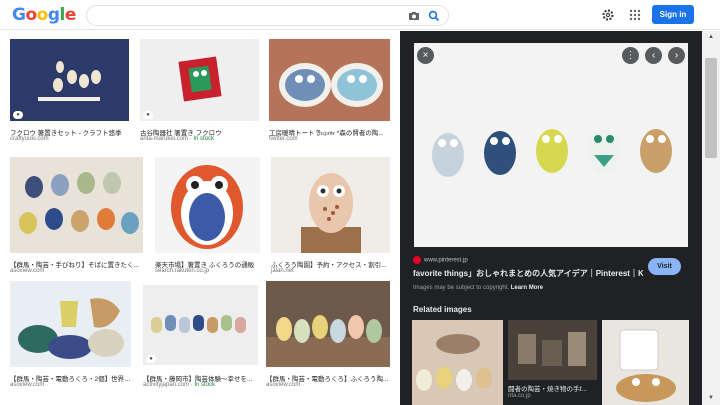  I want to click on search-box, so click(267, 15).